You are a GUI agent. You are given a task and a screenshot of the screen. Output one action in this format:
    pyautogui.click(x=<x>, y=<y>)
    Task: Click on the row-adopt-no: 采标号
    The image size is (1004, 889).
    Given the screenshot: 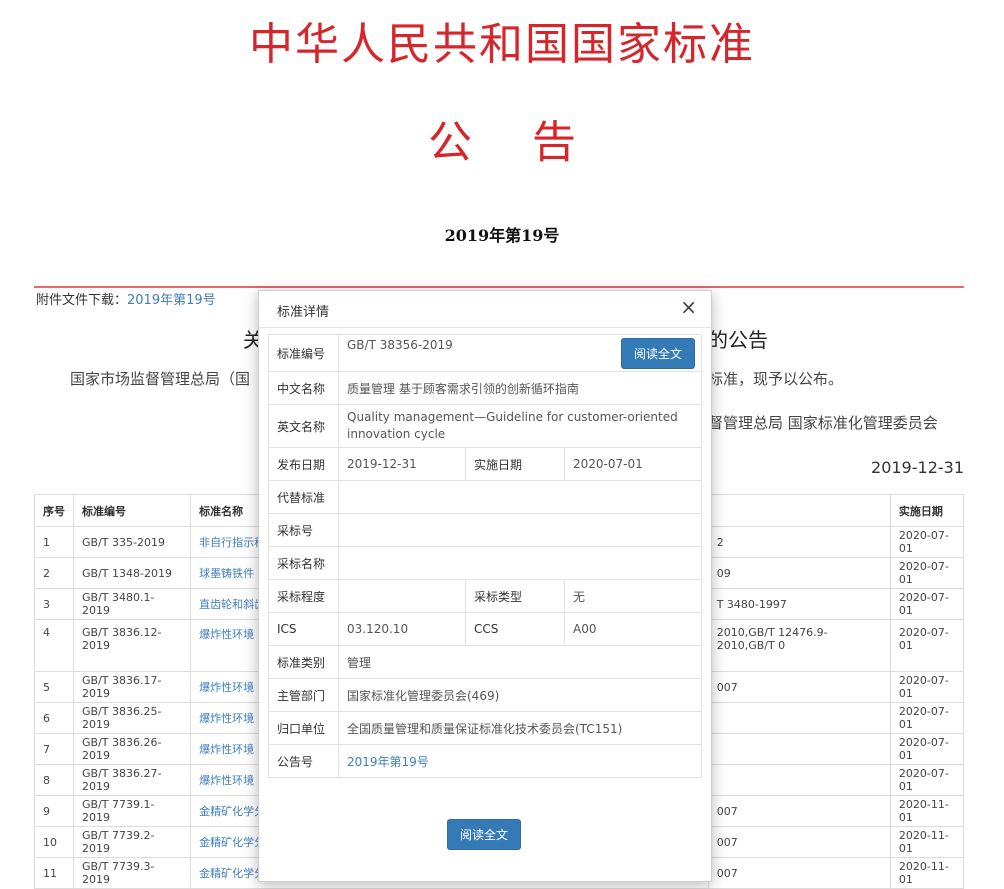 What is the action you would take?
    pyautogui.click(x=485, y=530)
    